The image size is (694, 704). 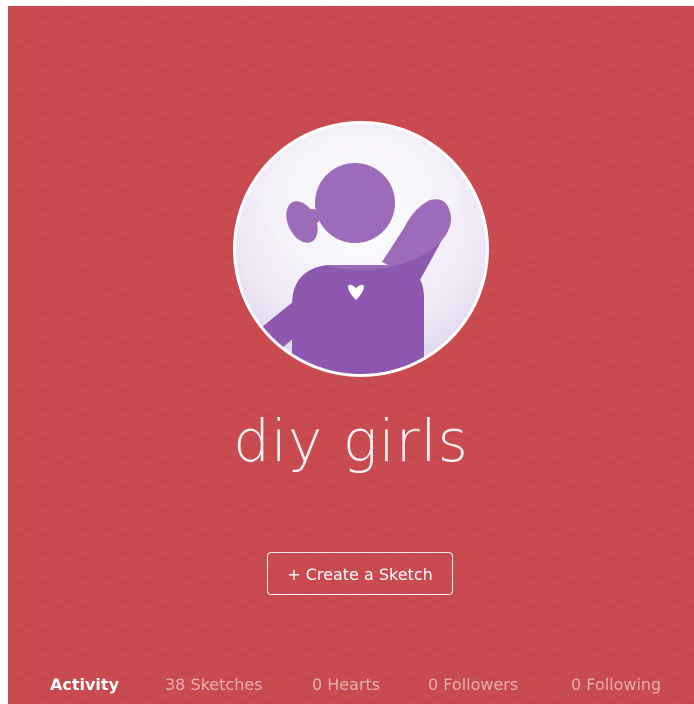 I want to click on create-sketch-button: + Create a Sketch, so click(x=360, y=573).